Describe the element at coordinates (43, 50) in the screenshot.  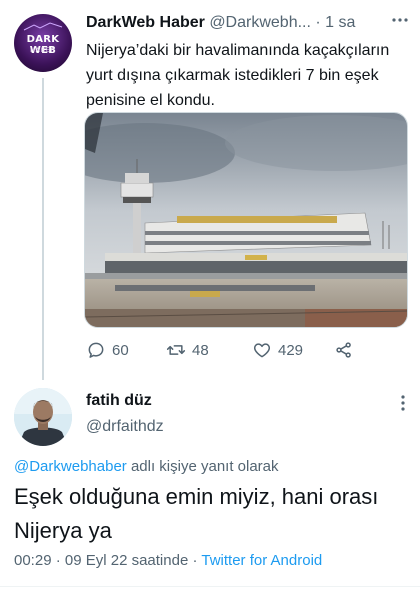
I see `avatar-logo-subtext: HABER` at that location.